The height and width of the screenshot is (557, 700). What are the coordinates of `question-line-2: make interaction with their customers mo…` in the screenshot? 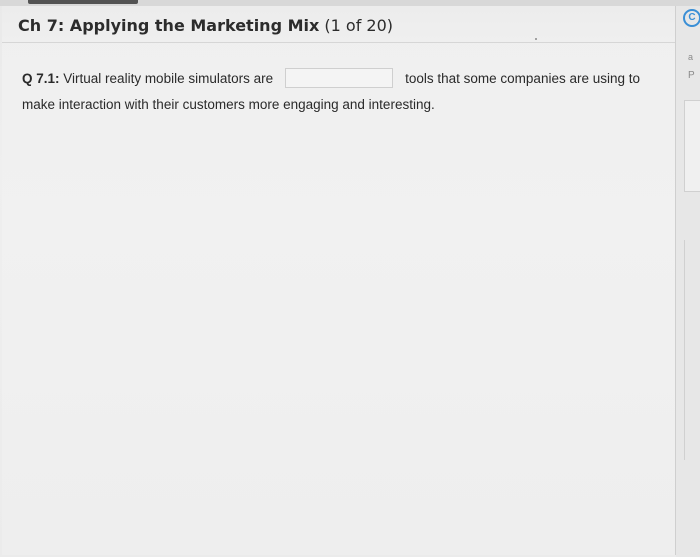 It's located at (228, 104).